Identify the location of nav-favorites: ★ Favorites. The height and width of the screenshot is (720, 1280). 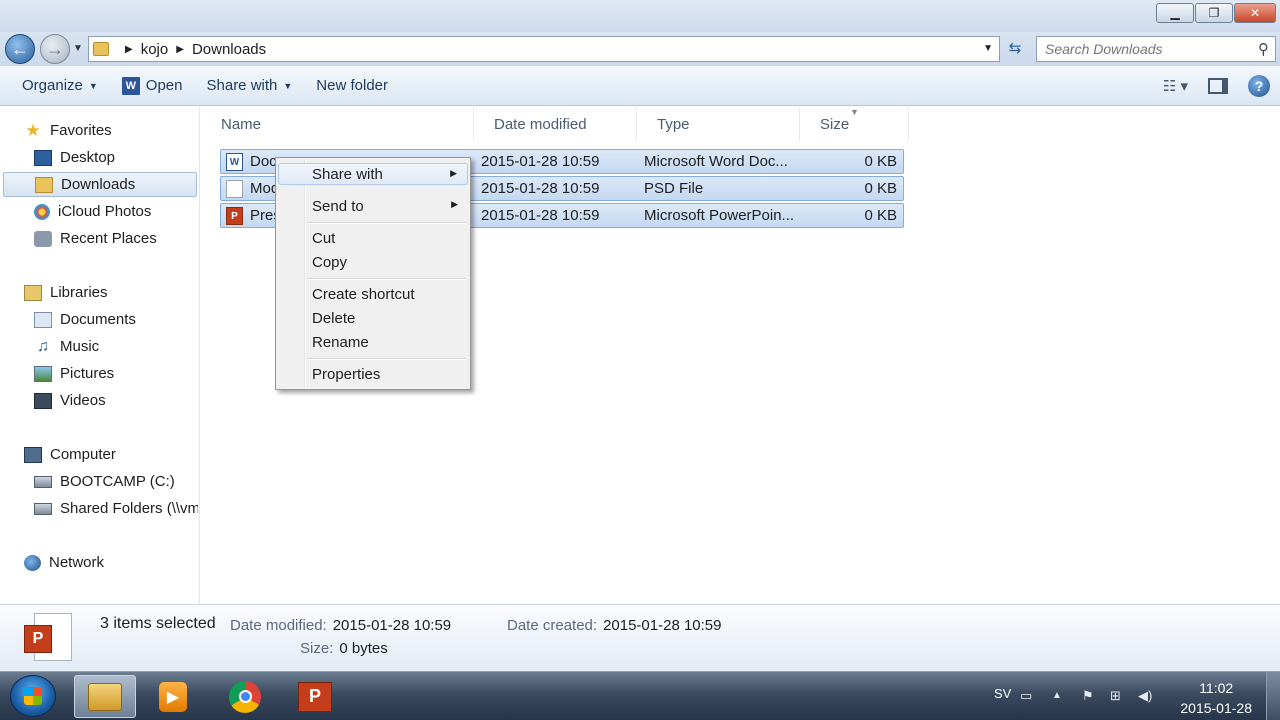
(110, 130).